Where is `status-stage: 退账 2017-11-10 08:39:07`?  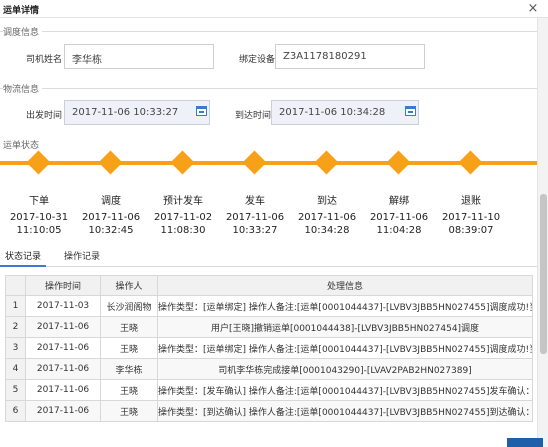 status-stage: 退账 2017-11-10 08:39:07 is located at coordinates (471, 214).